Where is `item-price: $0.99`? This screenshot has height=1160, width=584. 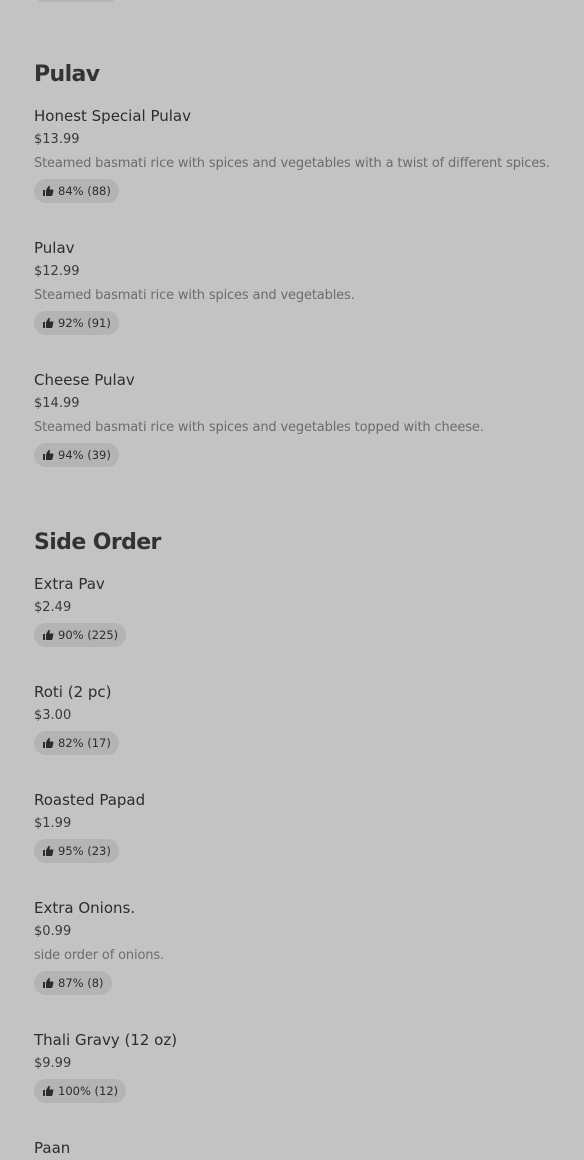
item-price: $0.99 is located at coordinates (53, 931).